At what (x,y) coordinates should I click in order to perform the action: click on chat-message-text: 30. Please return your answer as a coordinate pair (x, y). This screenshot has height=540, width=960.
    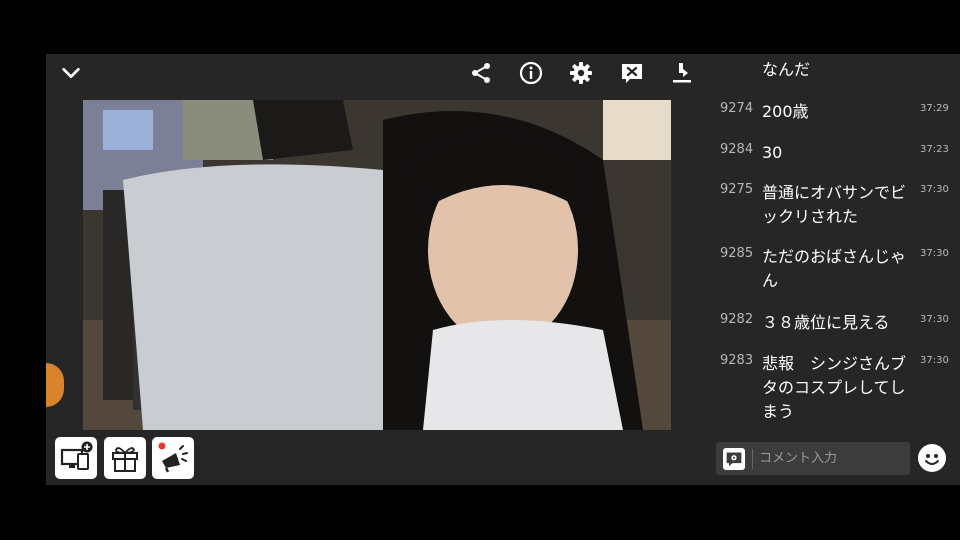
    Looking at the image, I should click on (772, 152).